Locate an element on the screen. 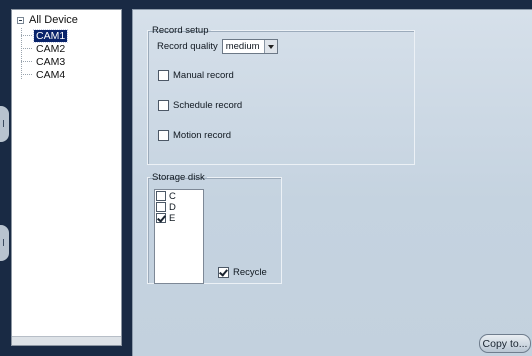  tree-item-label: CAM2 is located at coordinates (51, 48).